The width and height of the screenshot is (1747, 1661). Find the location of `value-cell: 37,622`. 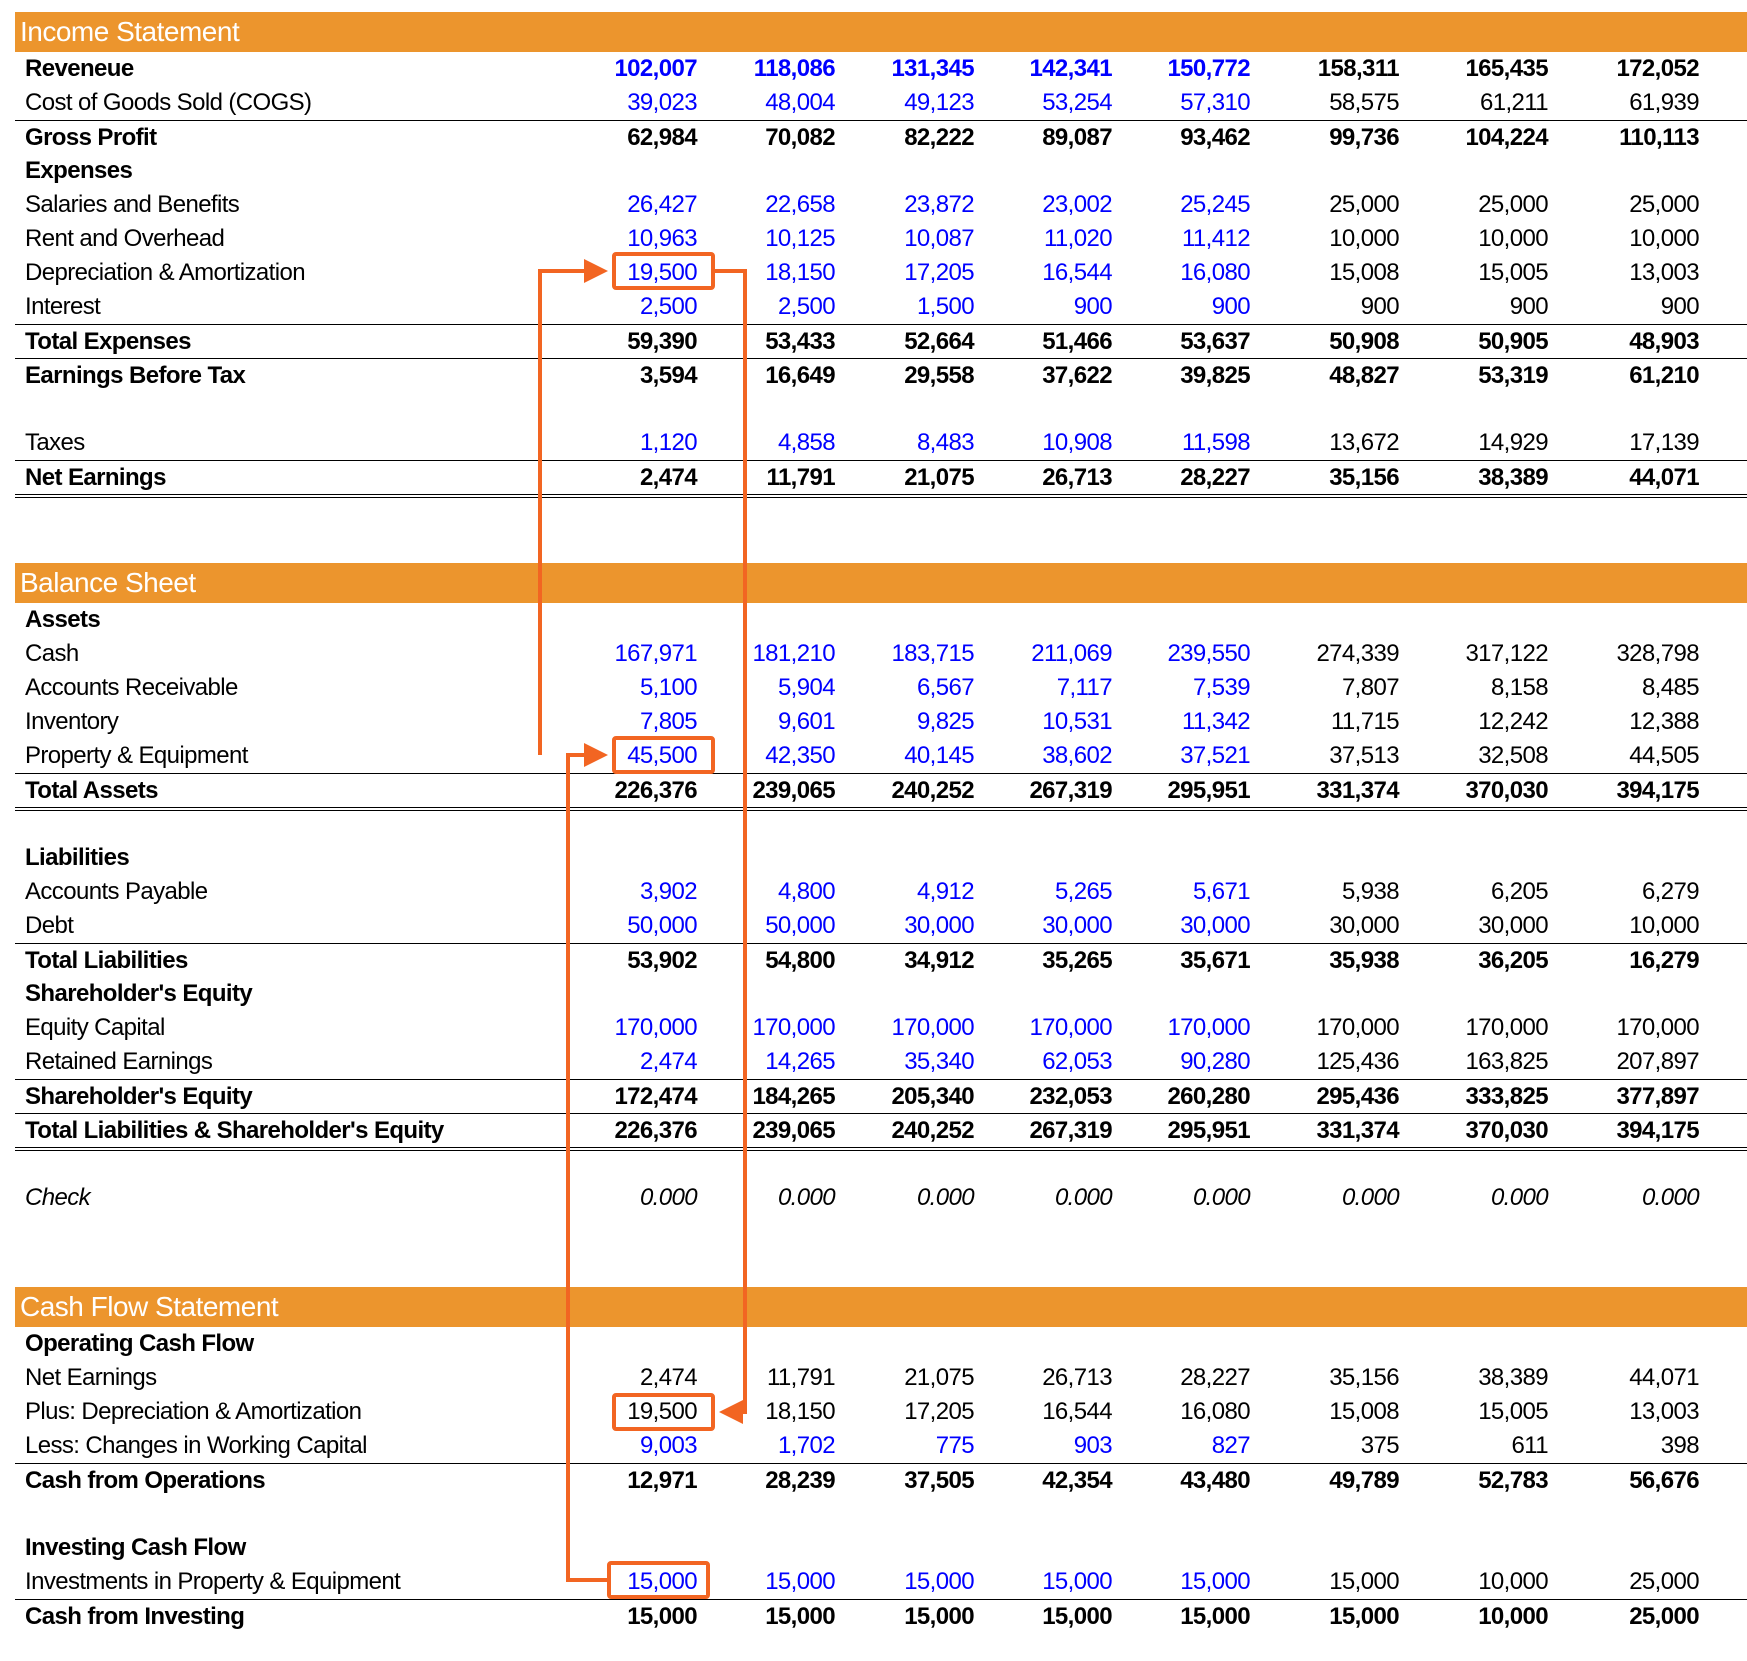

value-cell: 37,622 is located at coordinates (1047, 376).